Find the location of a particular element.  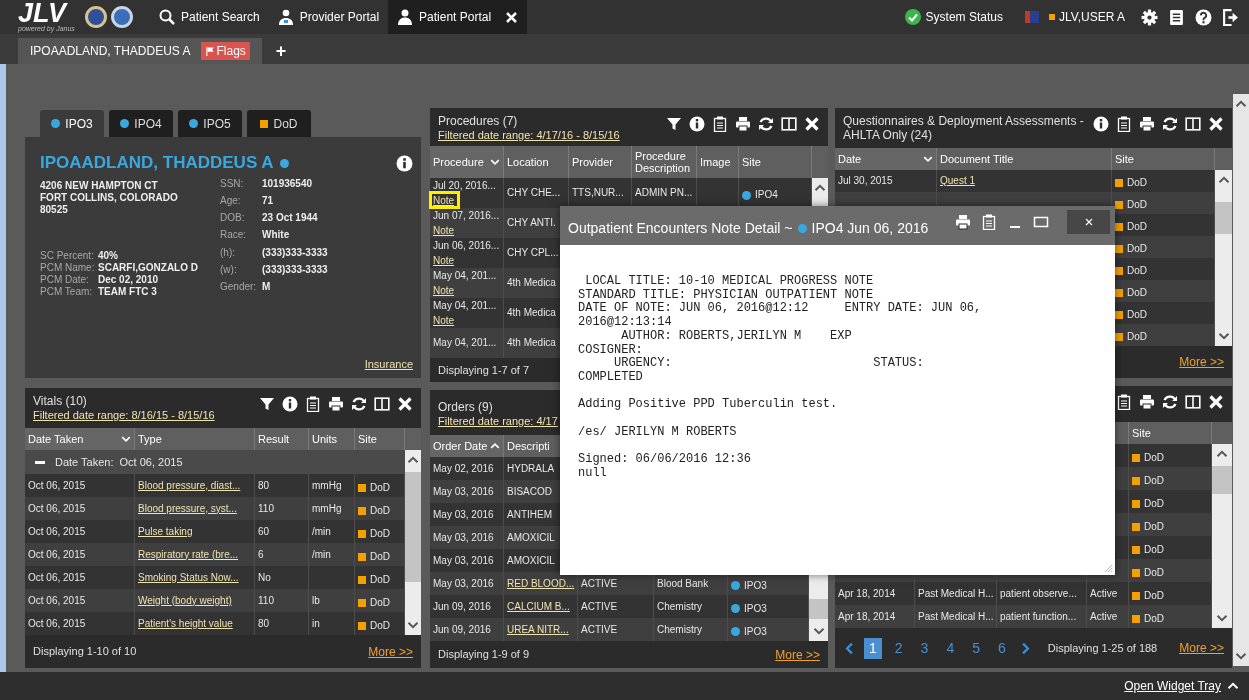

column-header: Date Taken is located at coordinates (80, 439).